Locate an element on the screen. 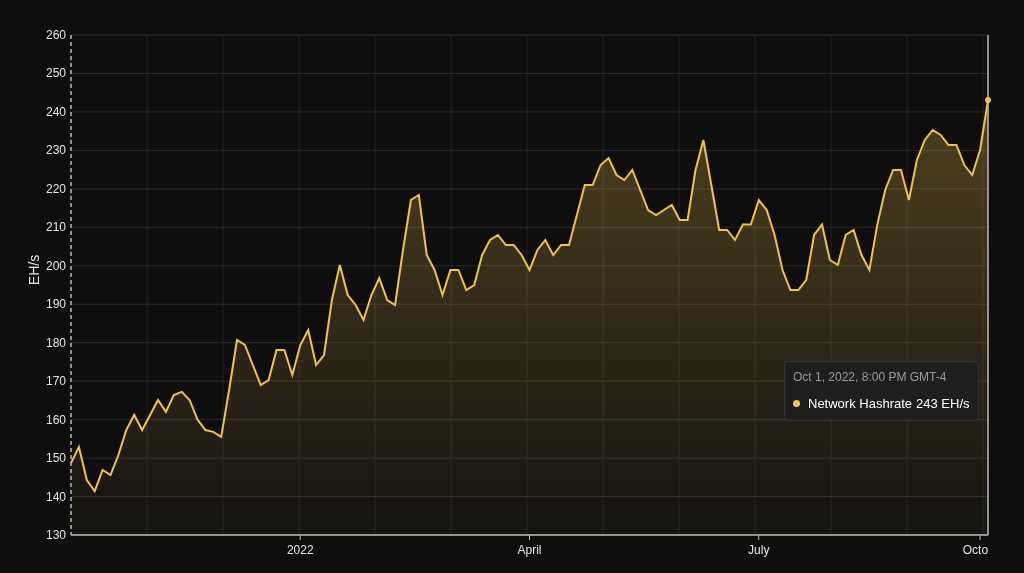 The width and height of the screenshot is (1024, 573). y-tick-label: 130 is located at coordinates (55, 535).